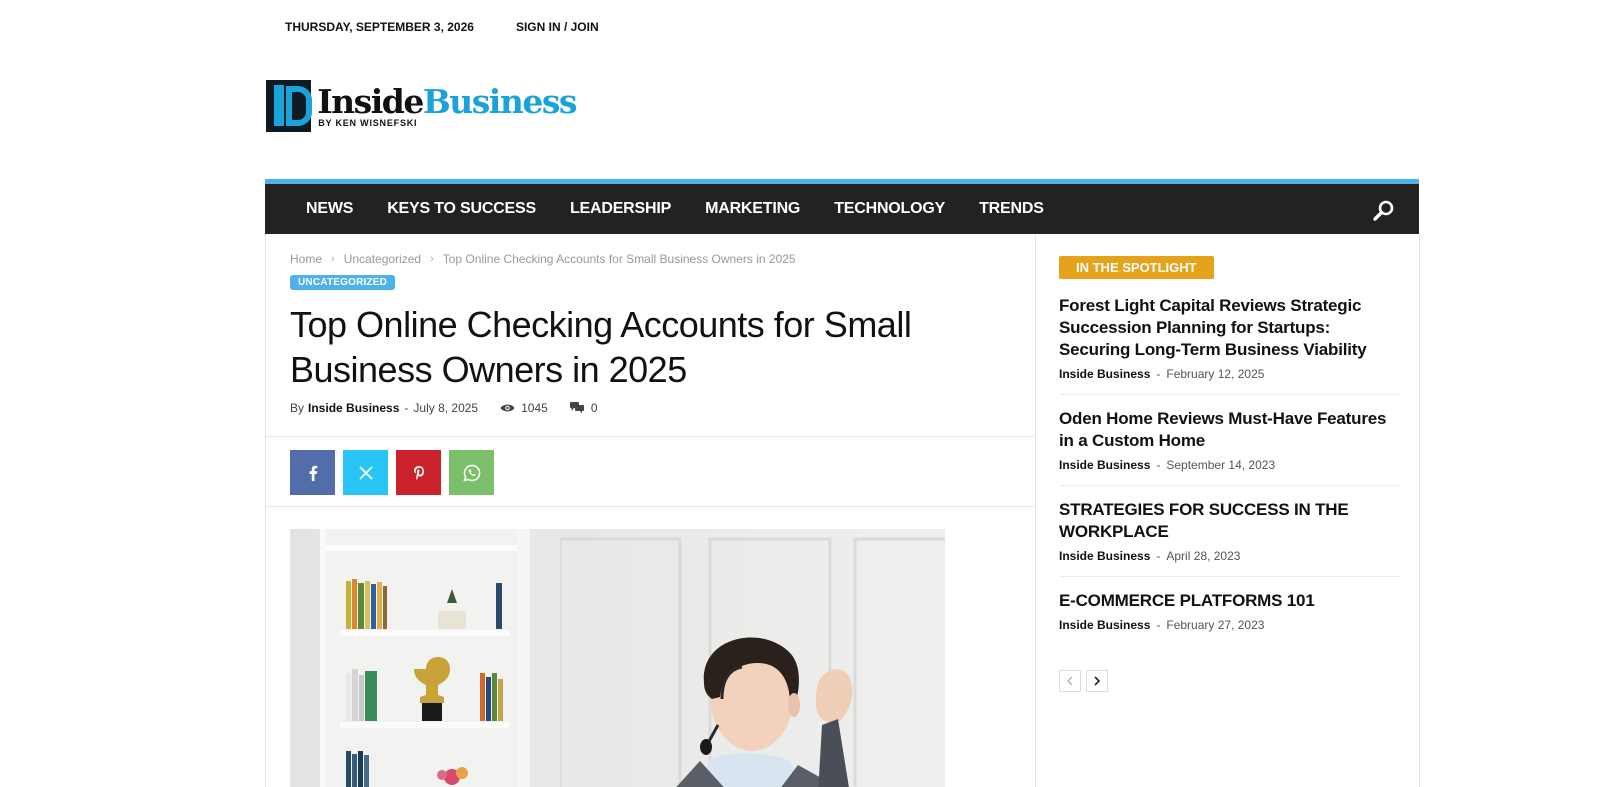 The height and width of the screenshot is (787, 1600). Describe the element at coordinates (1221, 465) in the screenshot. I see `spotlight-date: September 14, 2023` at that location.